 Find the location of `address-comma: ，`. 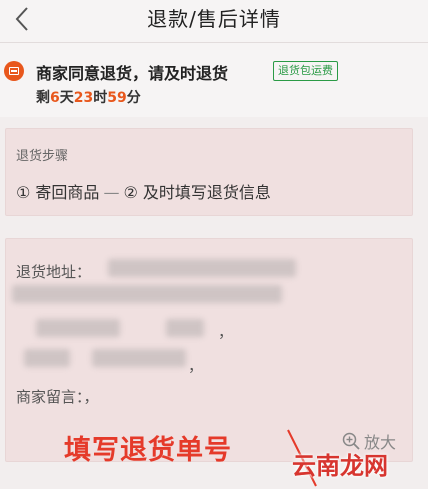

address-comma: ， is located at coordinates (226, 332).